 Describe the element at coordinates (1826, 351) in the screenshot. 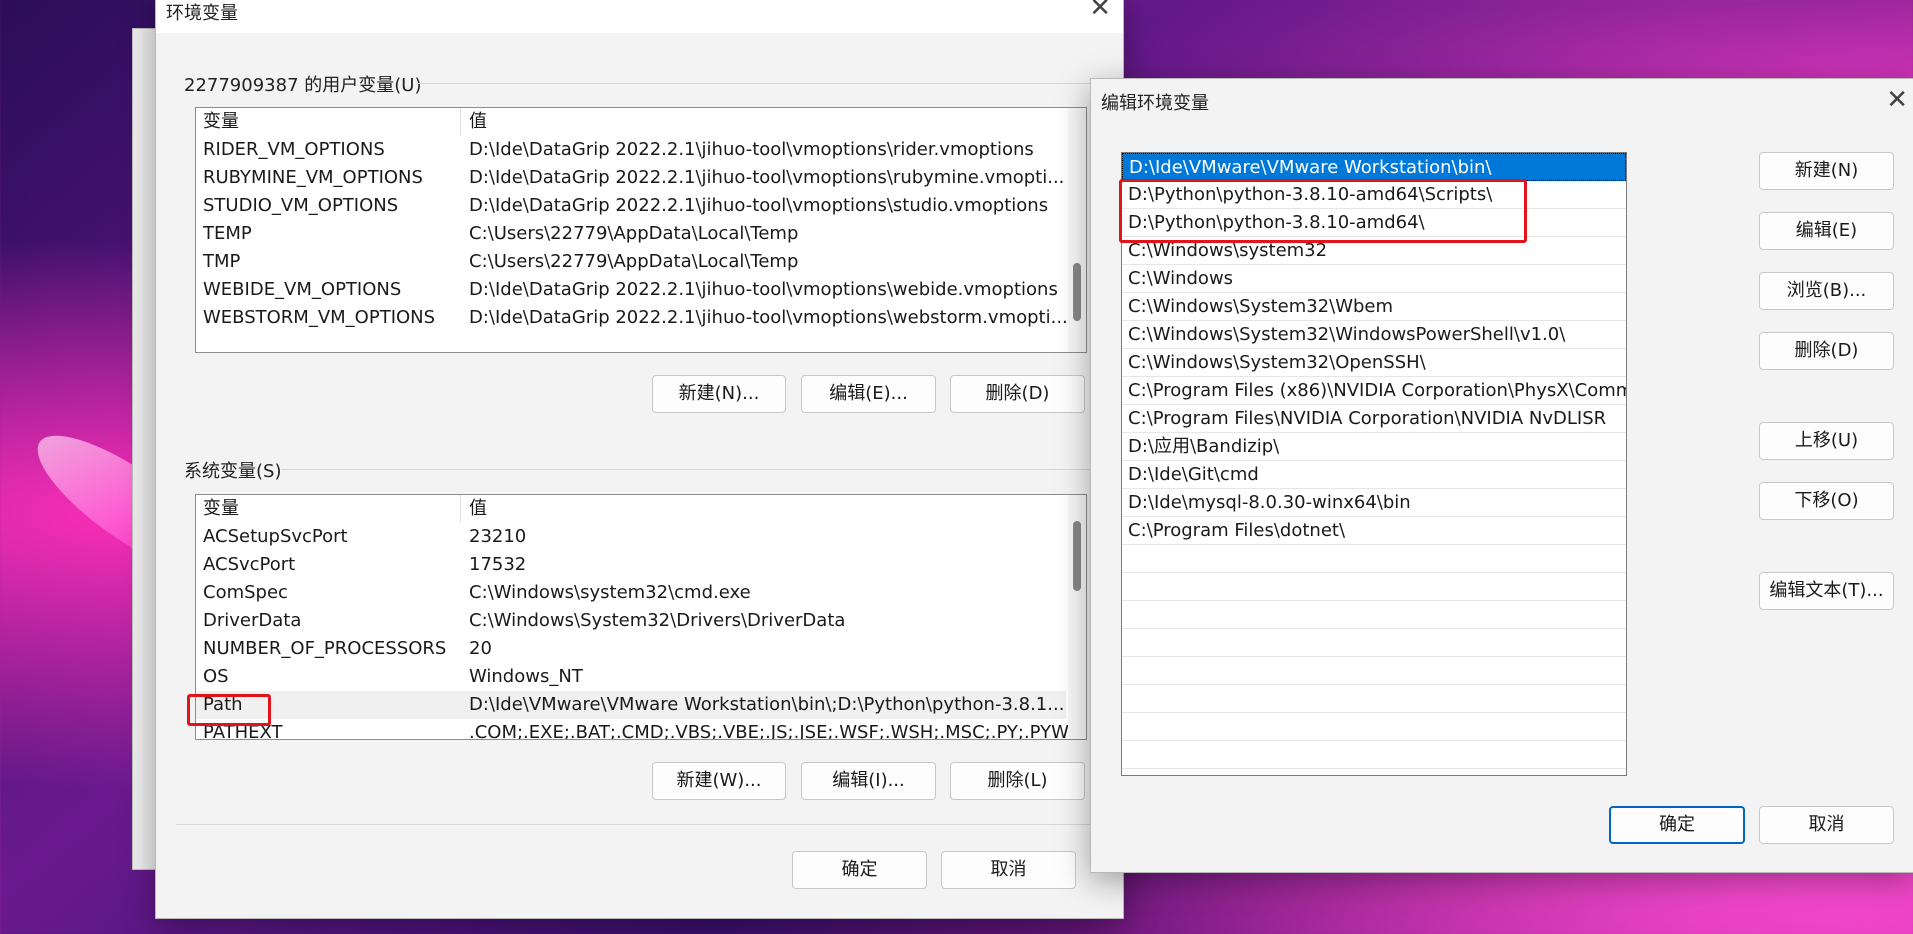

I see `delete-path-button: 删除(D)` at that location.